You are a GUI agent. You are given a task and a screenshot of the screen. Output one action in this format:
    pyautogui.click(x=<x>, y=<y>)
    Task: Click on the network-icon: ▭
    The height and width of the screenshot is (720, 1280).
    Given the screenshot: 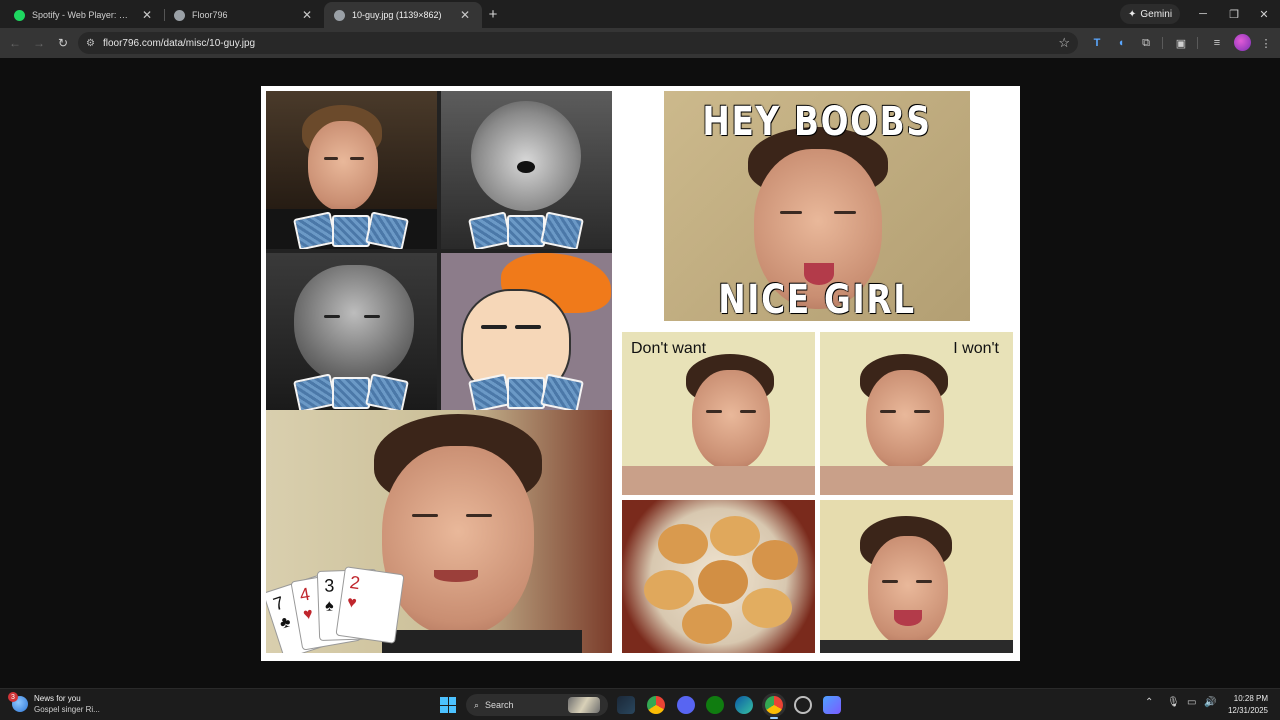 What is the action you would take?
    pyautogui.click(x=1191, y=702)
    